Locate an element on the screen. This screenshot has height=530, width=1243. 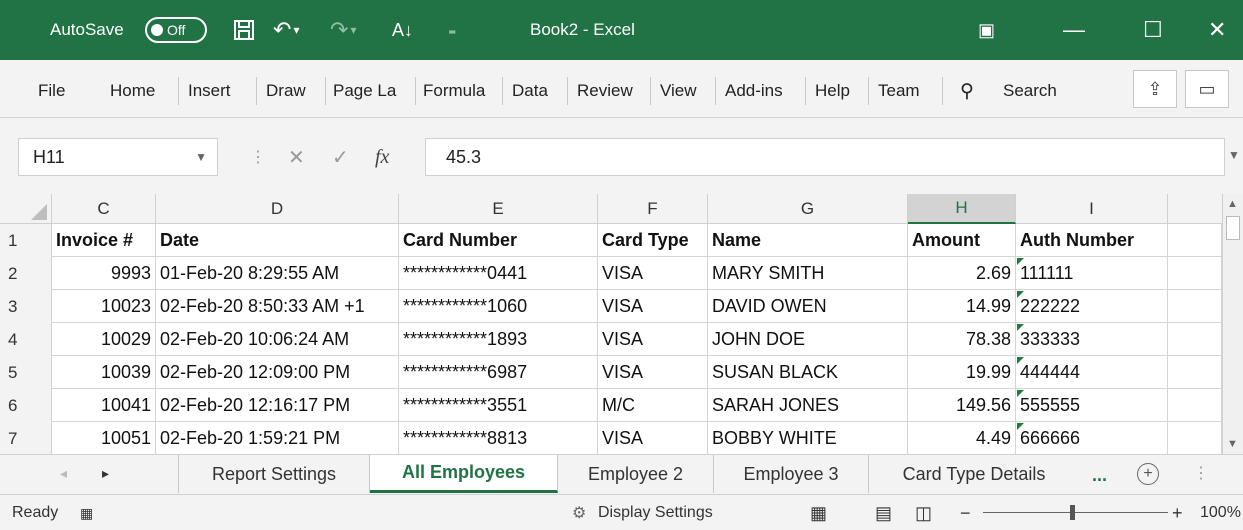
chevron-down-icon: ▼ is located at coordinates (201, 157).